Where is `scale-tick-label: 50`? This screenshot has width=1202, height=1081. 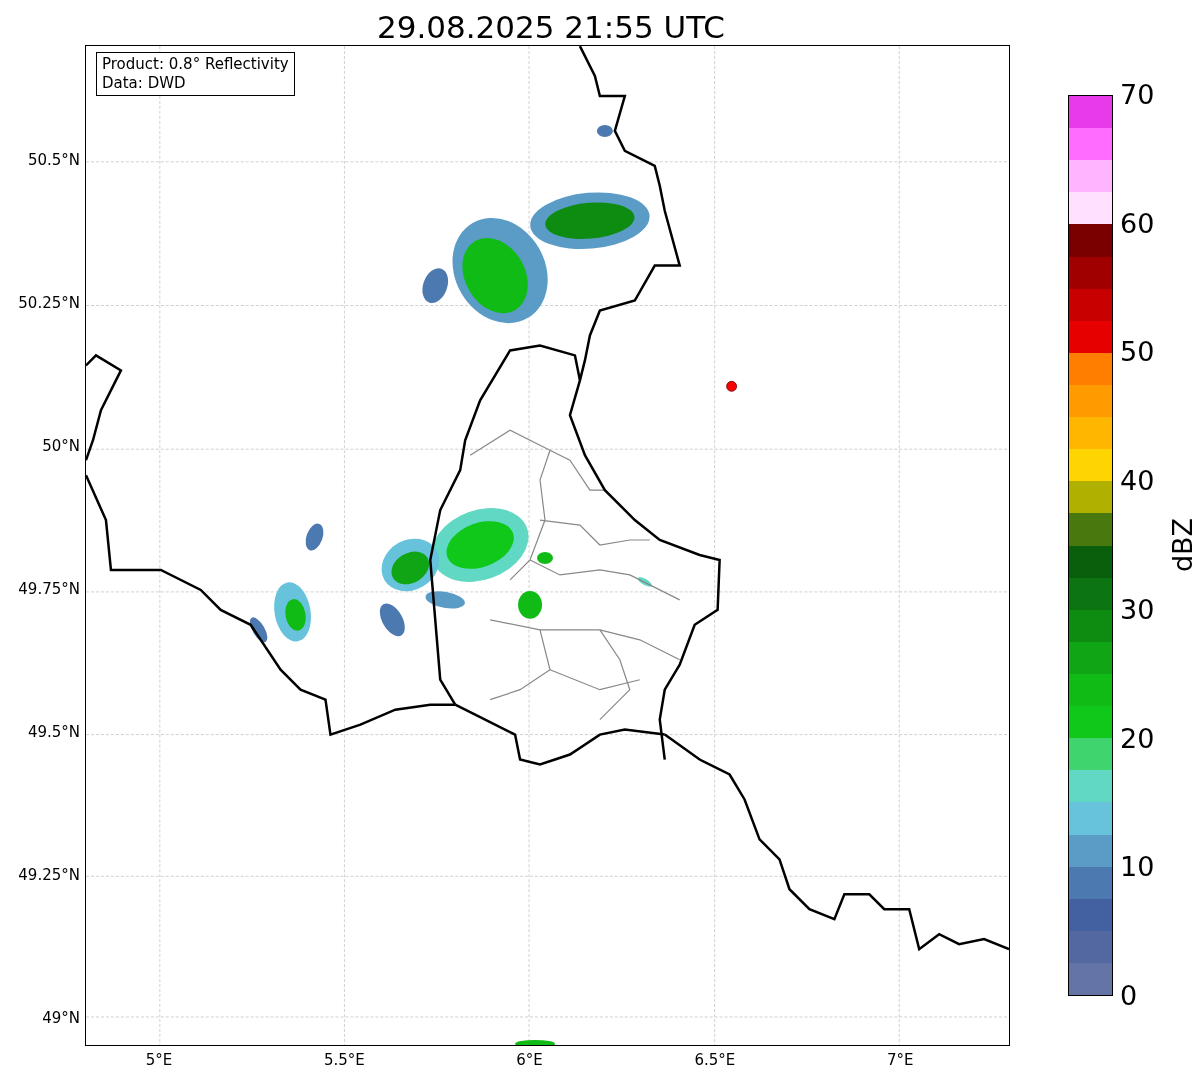 scale-tick-label: 50 is located at coordinates (1137, 352).